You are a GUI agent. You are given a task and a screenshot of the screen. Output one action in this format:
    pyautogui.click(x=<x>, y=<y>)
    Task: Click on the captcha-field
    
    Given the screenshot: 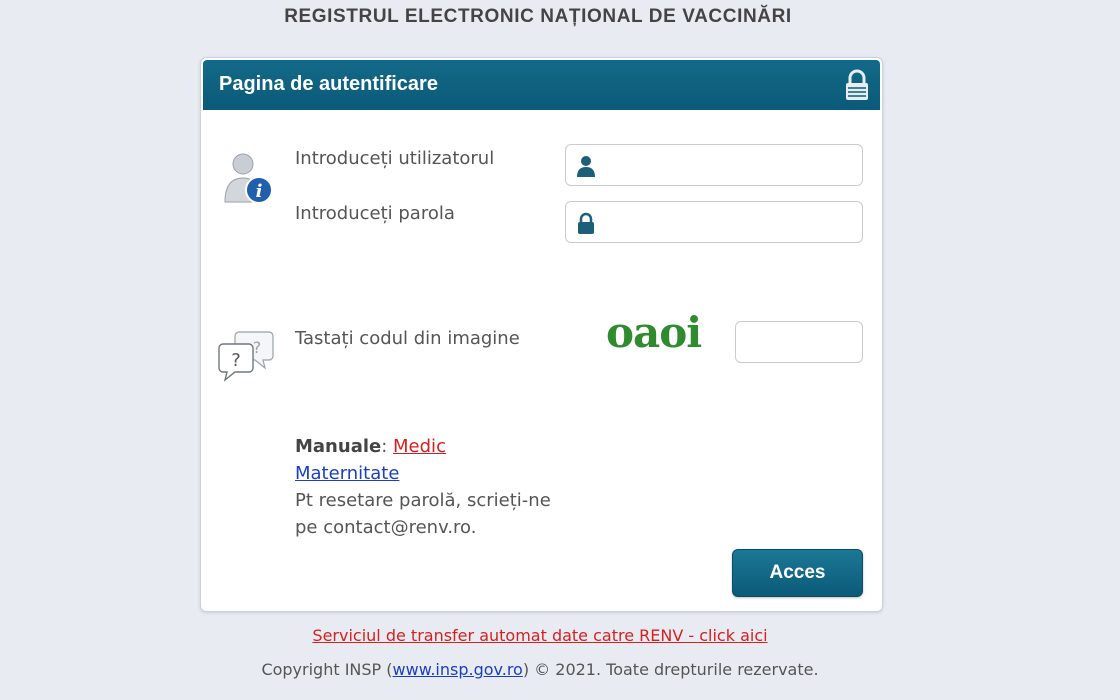 What is the action you would take?
    pyautogui.click(x=799, y=342)
    